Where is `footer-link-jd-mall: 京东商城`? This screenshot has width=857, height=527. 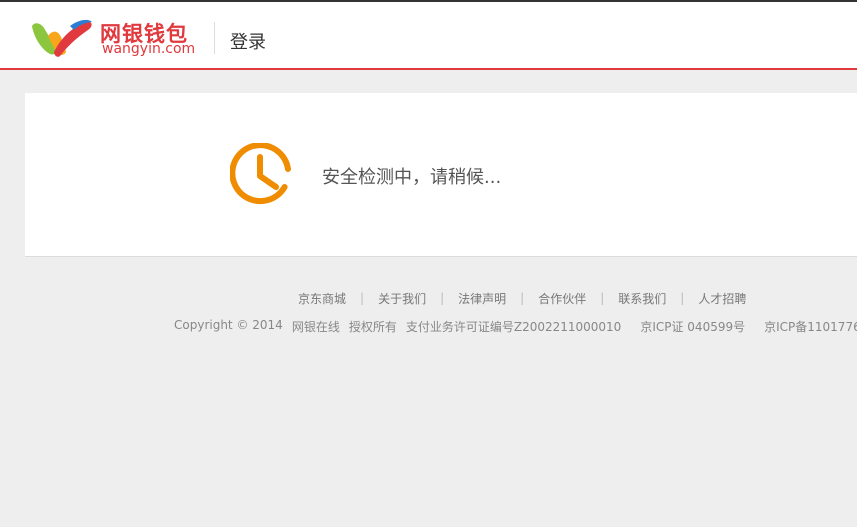 footer-link-jd-mall: 京东商城 is located at coordinates (322, 298).